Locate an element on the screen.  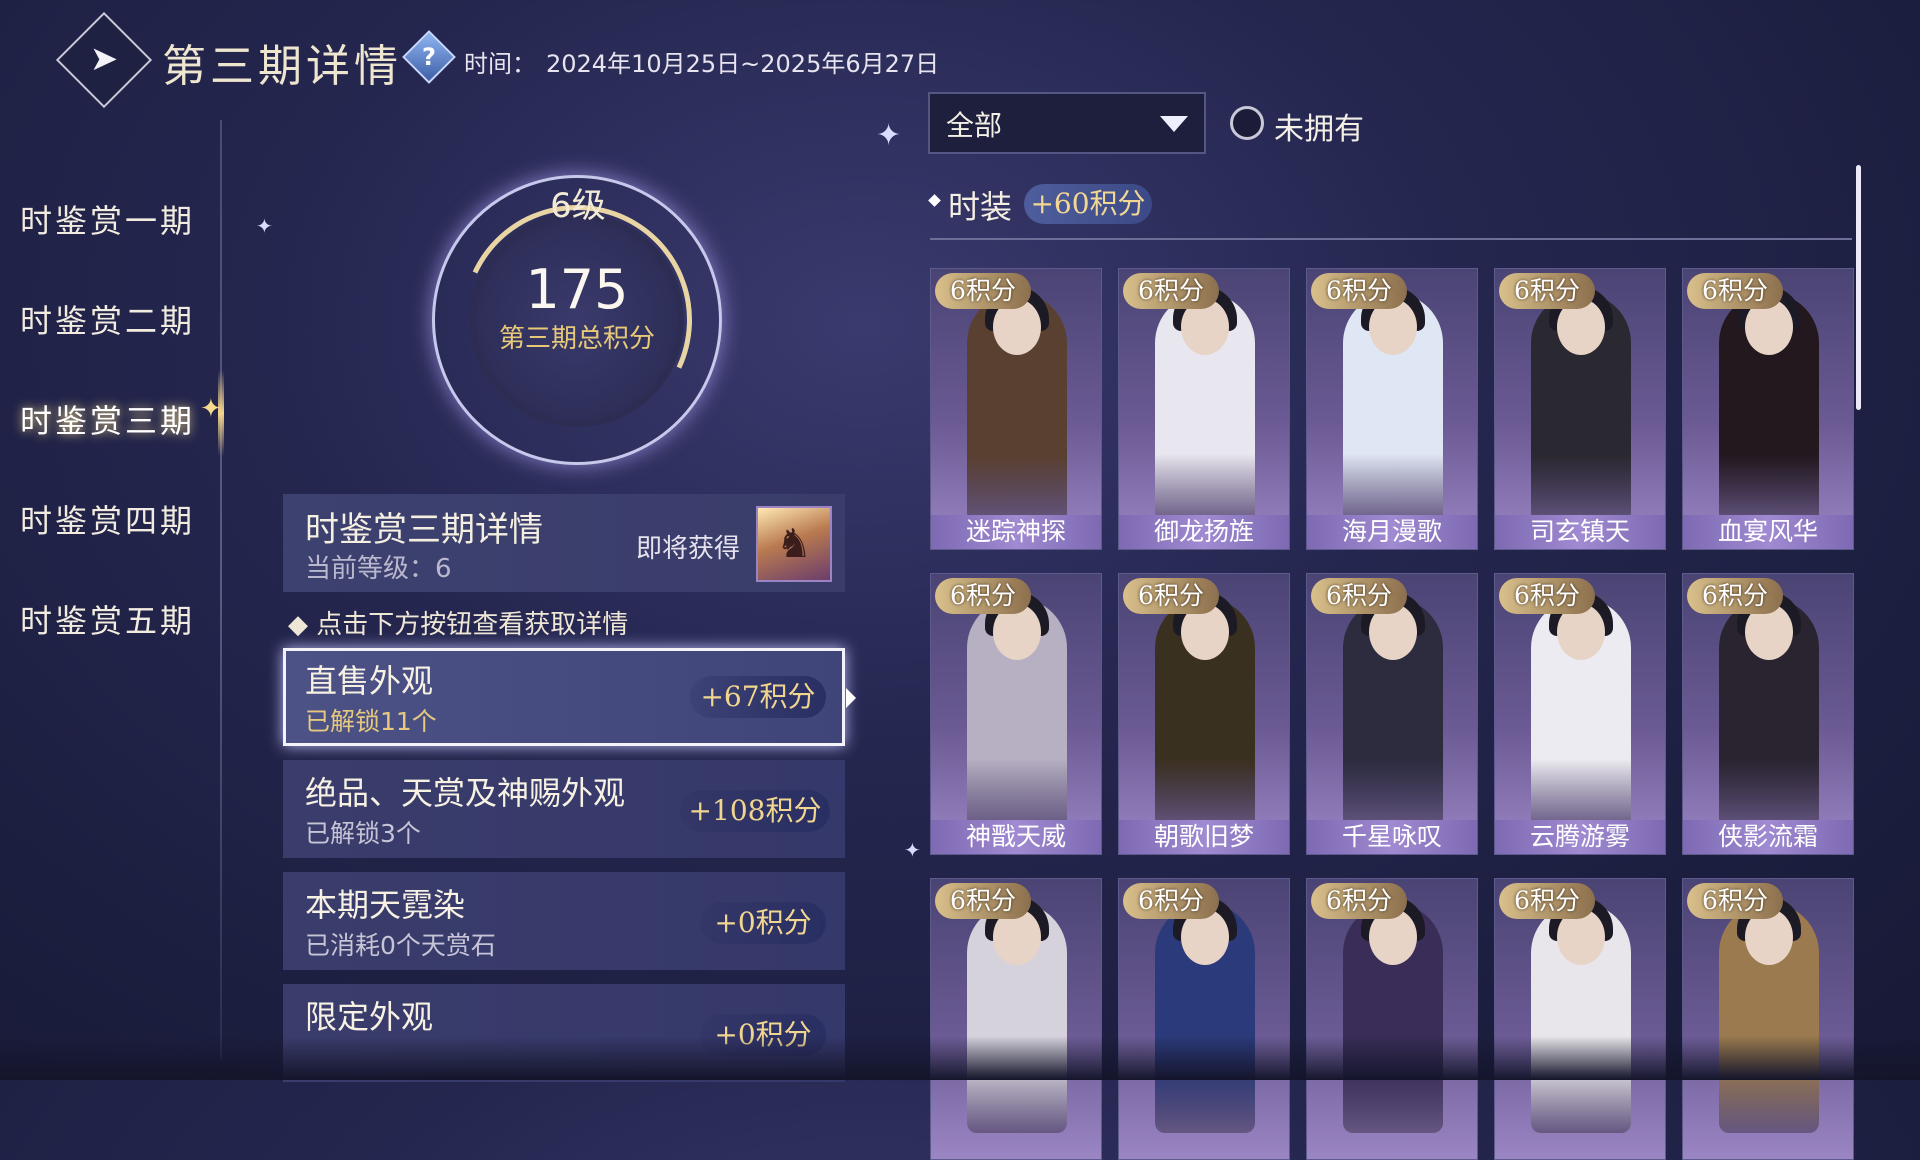
outfit-card: 6积分朝歌旧梦 is located at coordinates (1204, 714).